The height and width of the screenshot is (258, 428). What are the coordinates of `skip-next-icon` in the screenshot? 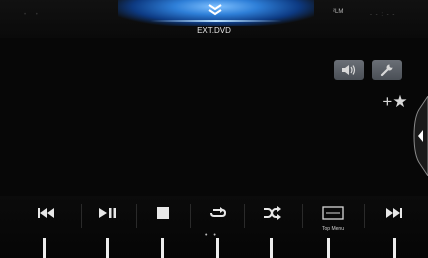 It's located at (394, 213).